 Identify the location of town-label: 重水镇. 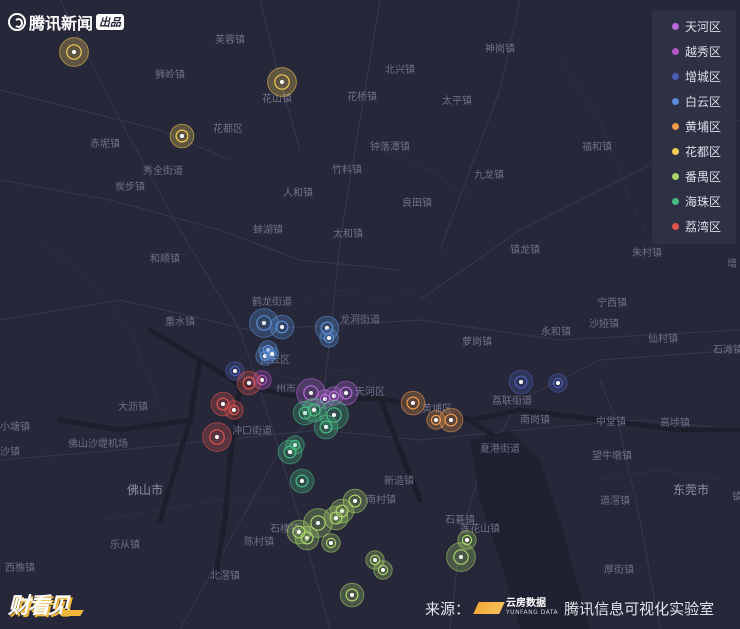
(180, 321).